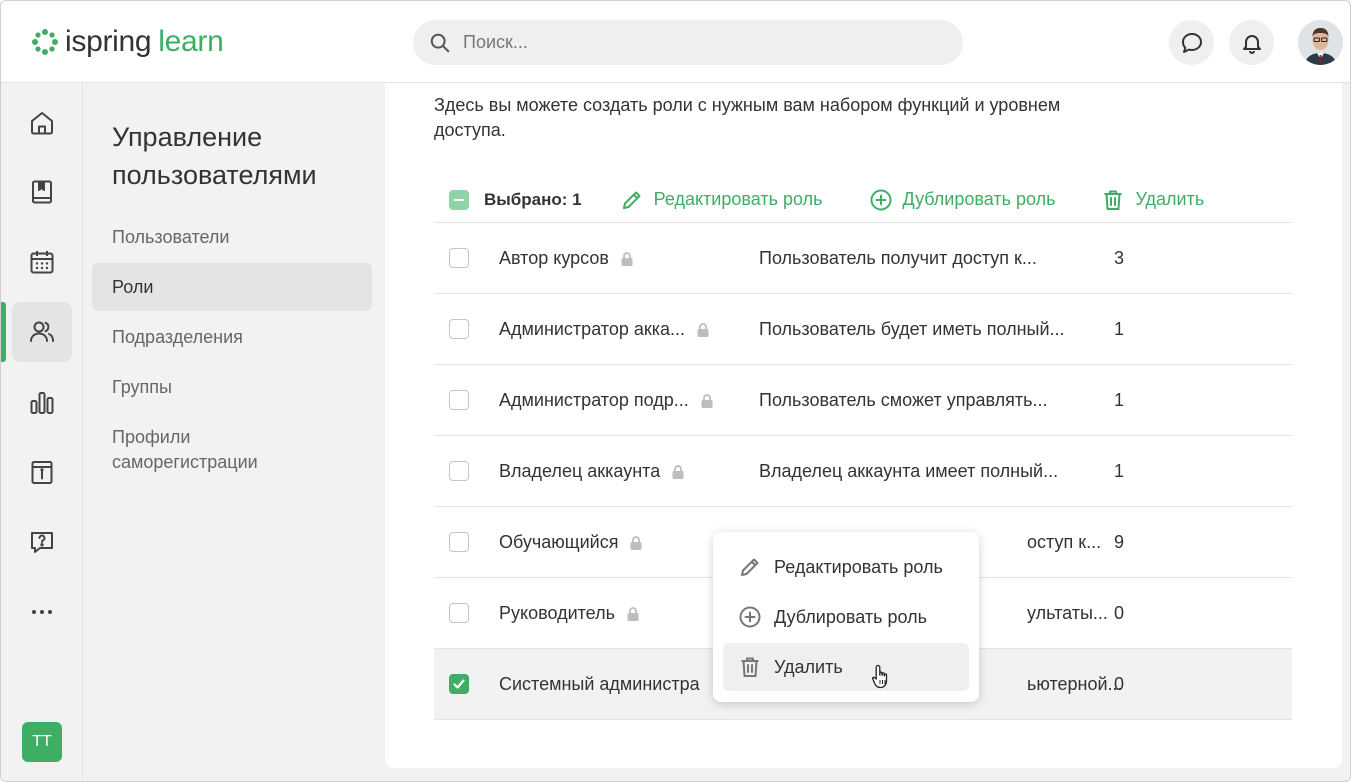 Image resolution: width=1351 pixels, height=782 pixels. I want to click on role-user-count: 9, so click(1119, 542).